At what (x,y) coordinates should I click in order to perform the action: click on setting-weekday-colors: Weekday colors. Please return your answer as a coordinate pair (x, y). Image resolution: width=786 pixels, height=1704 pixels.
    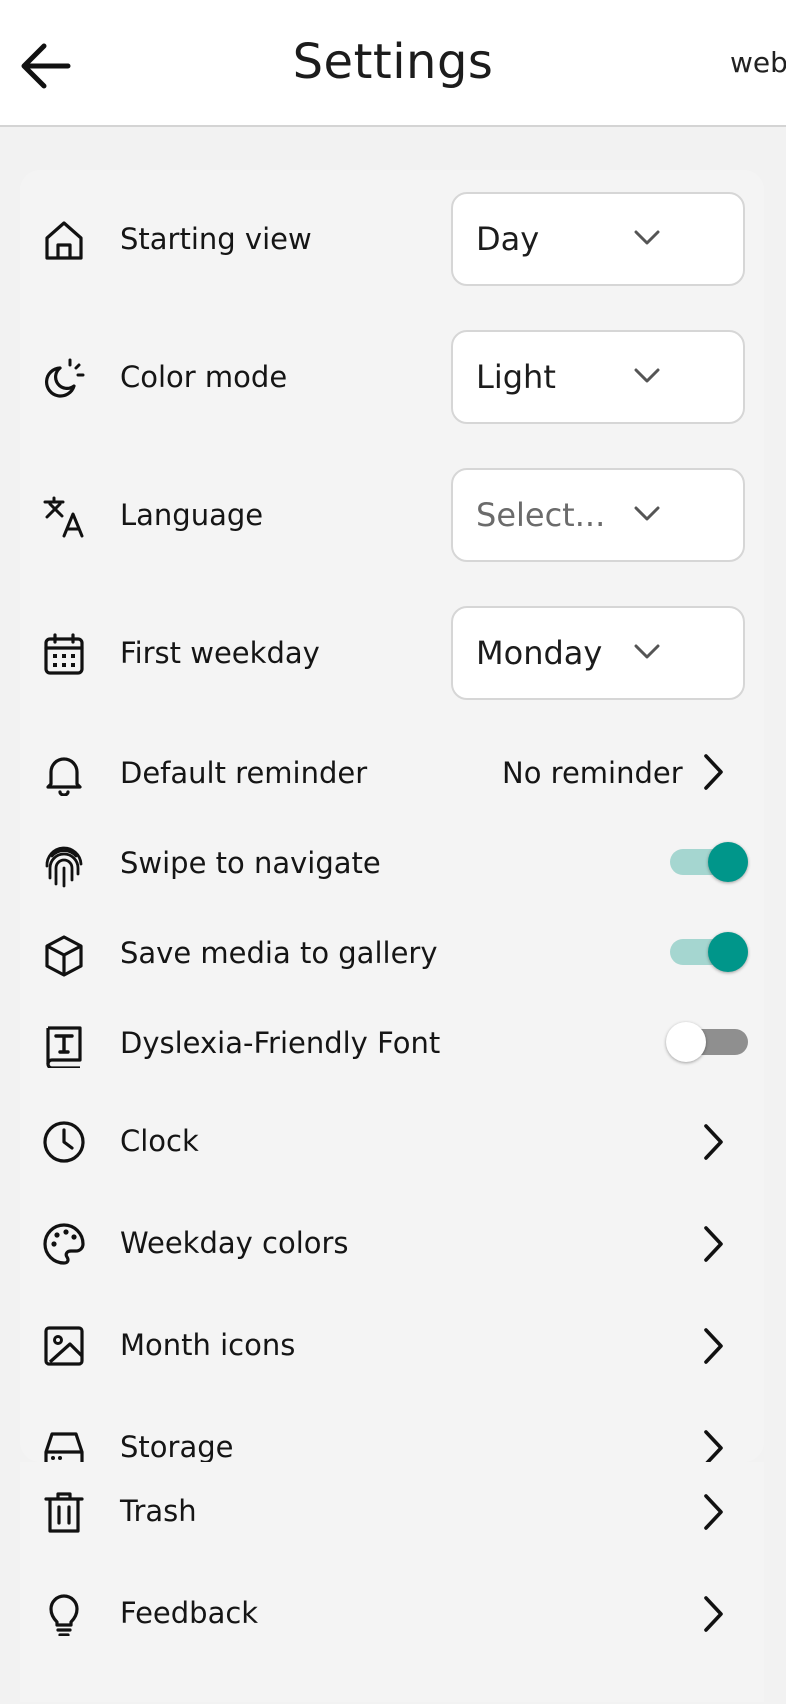
    Looking at the image, I should click on (392, 1245).